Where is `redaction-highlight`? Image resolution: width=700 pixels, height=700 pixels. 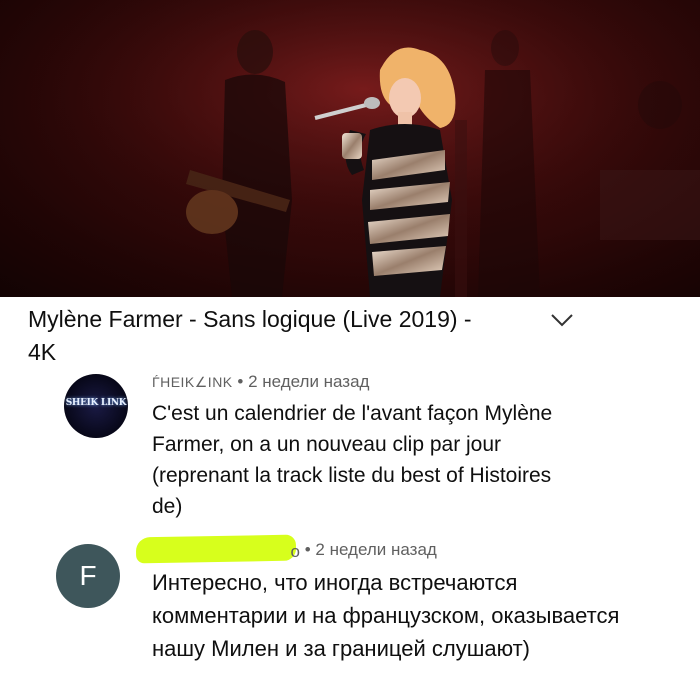
redaction-highlight is located at coordinates (216, 549).